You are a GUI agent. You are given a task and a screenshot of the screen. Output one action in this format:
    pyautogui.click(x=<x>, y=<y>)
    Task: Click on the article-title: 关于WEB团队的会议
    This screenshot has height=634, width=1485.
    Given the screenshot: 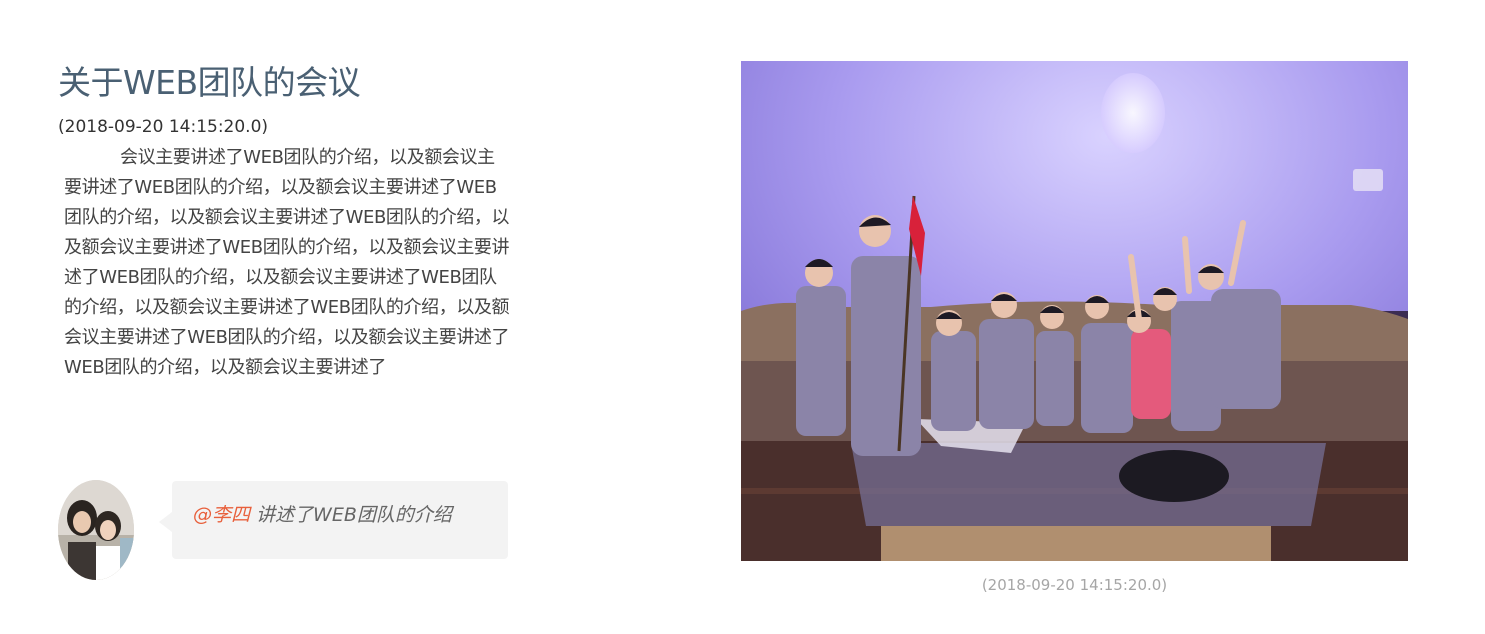 What is the action you would take?
    pyautogui.click(x=209, y=82)
    